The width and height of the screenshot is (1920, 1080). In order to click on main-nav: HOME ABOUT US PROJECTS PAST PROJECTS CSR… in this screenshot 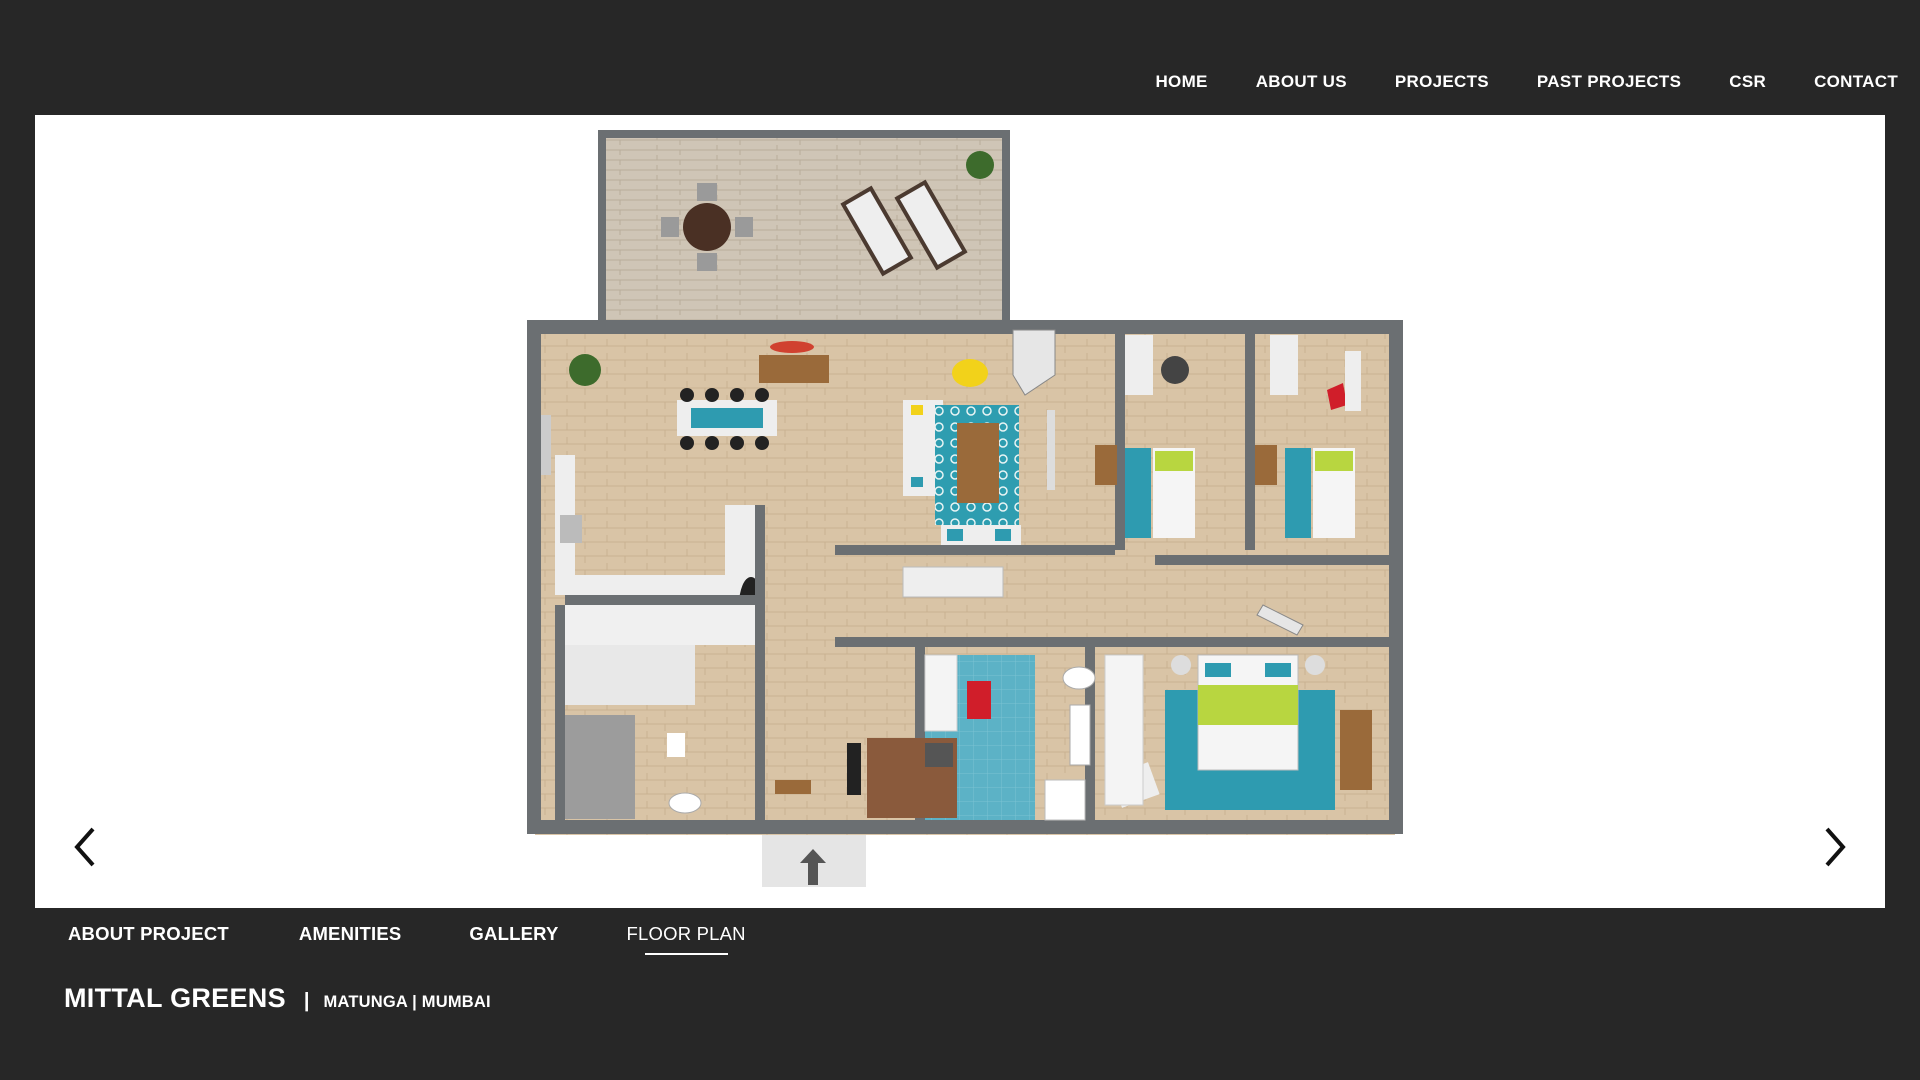, I will do `click(1526, 82)`.